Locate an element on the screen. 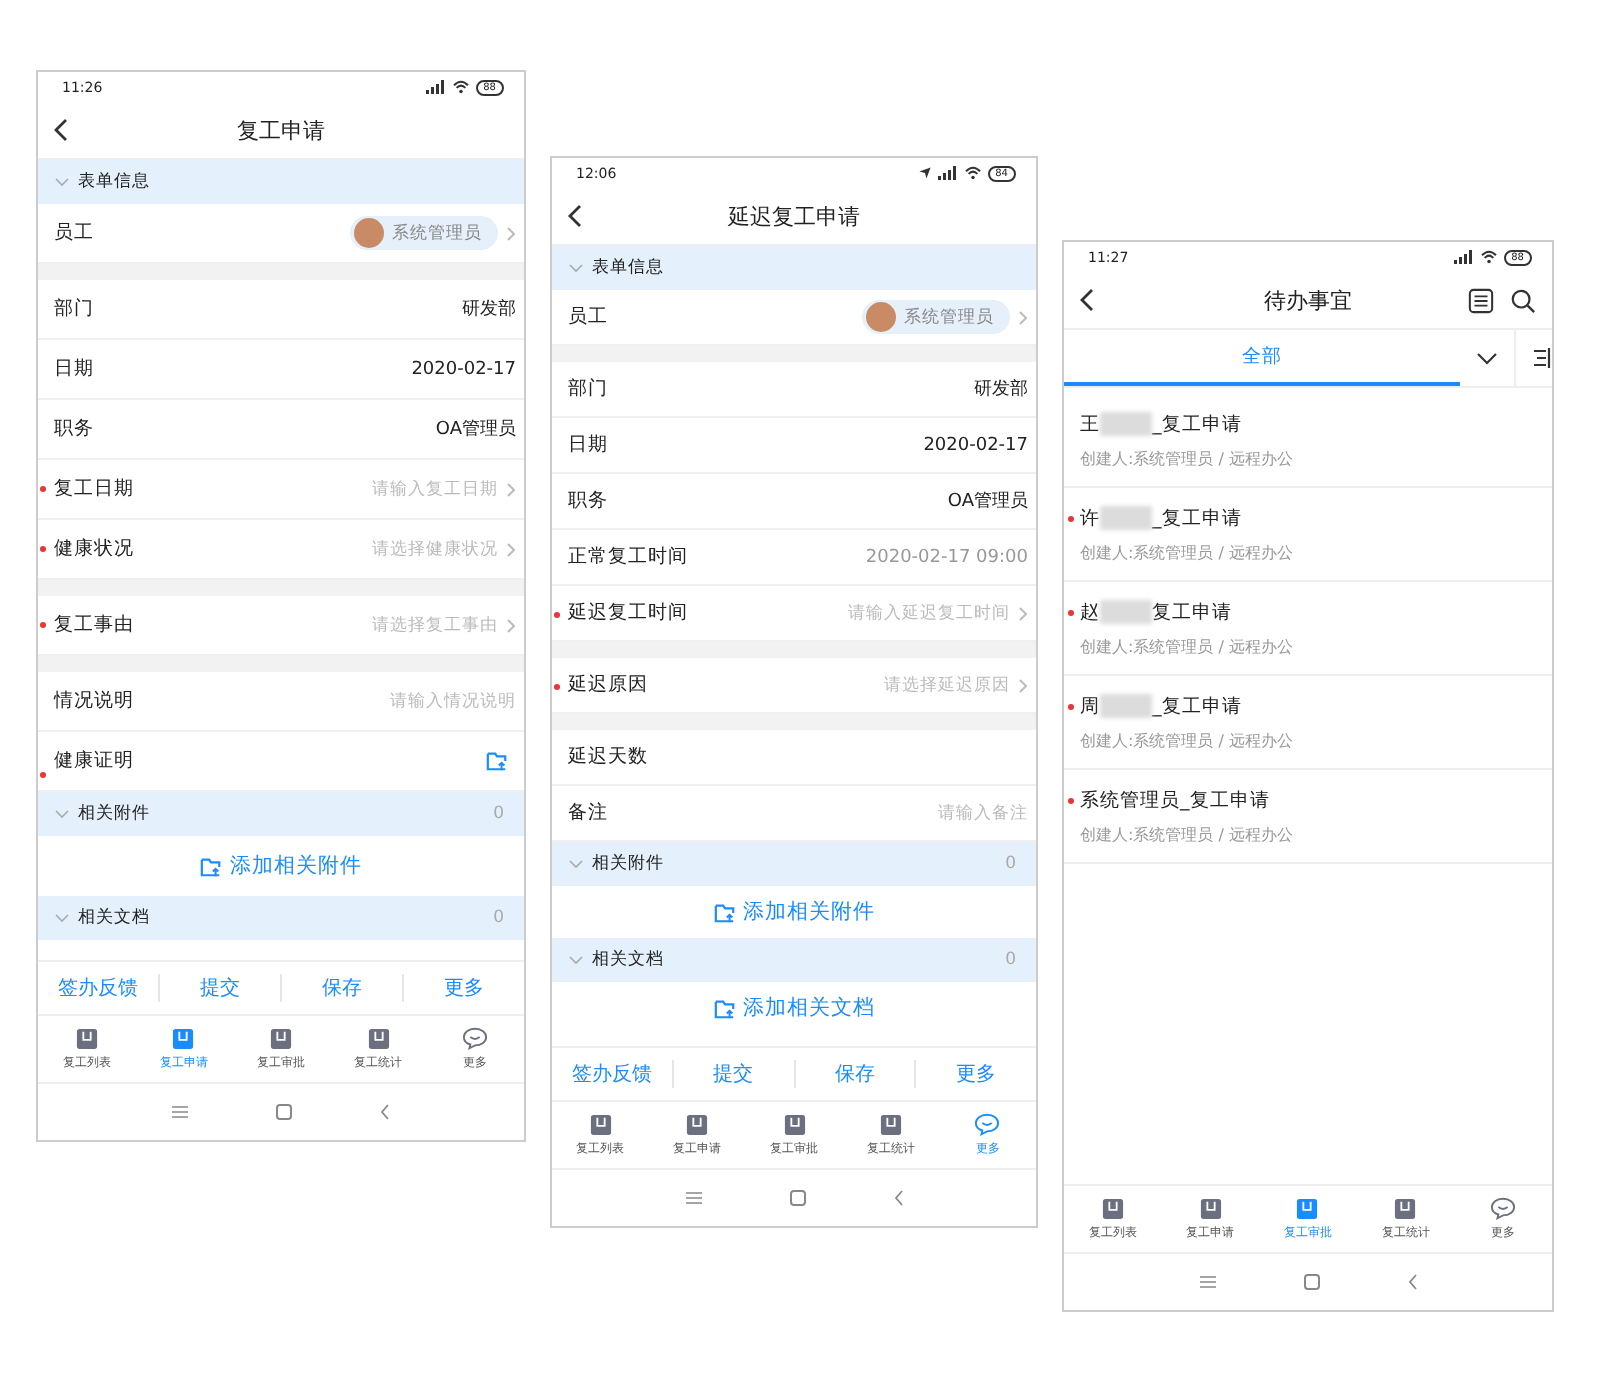 This screenshot has height=1376, width=1600. input-field: 请输入复工日期 is located at coordinates (320, 489).